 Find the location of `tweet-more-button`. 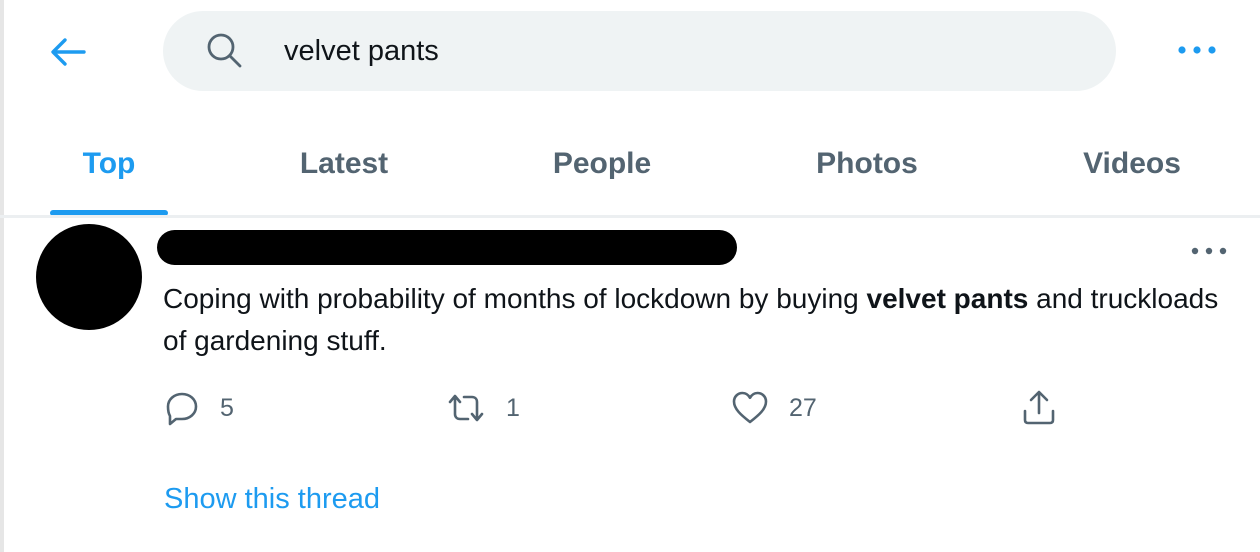

tweet-more-button is located at coordinates (1209, 251).